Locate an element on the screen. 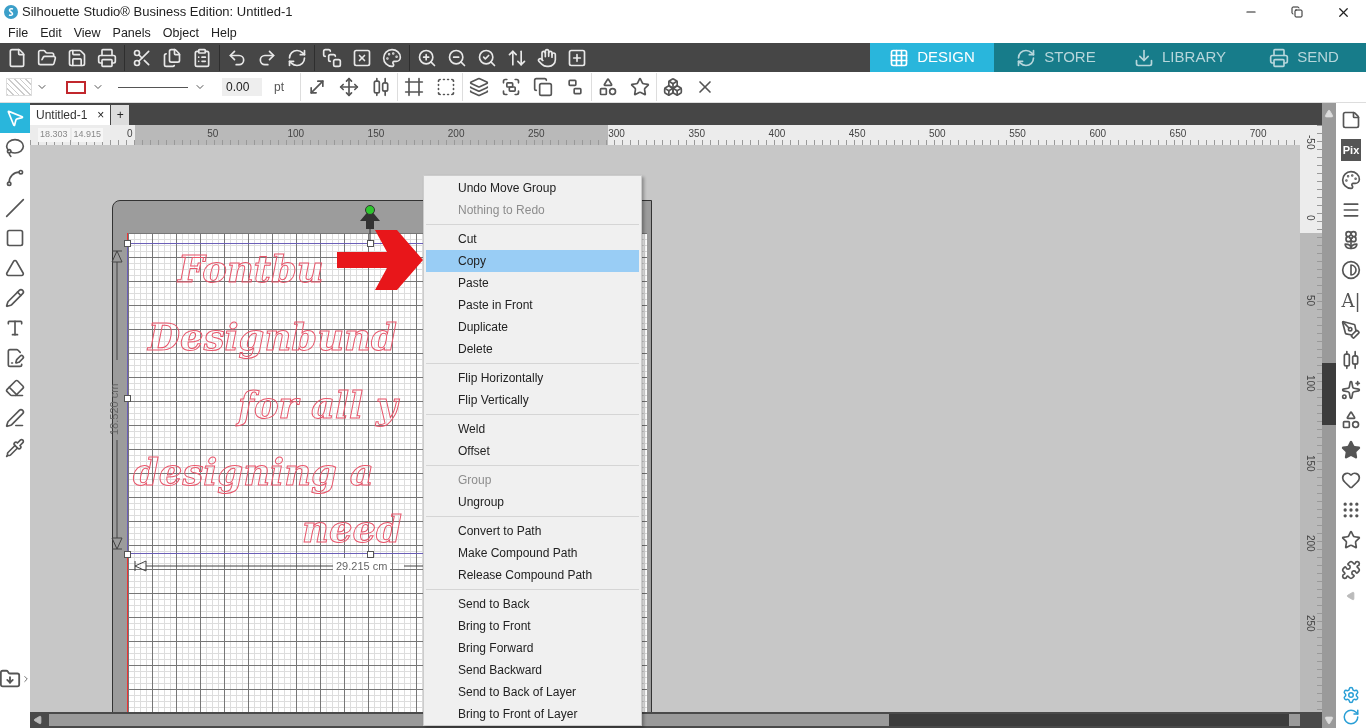 The image size is (1366, 728). ruler-label: 450 is located at coordinates (857, 134).